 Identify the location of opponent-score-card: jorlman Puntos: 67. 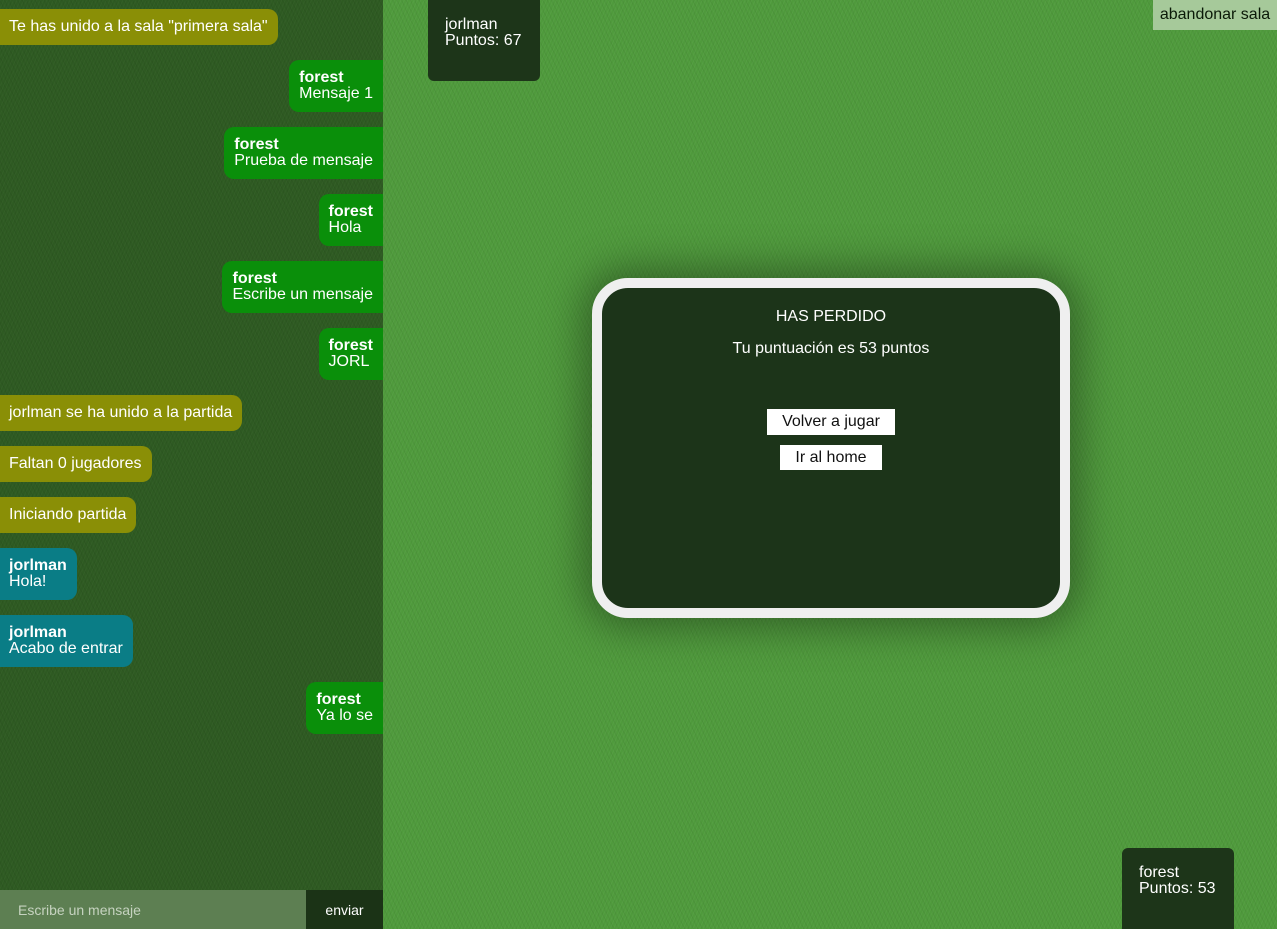
(484, 40).